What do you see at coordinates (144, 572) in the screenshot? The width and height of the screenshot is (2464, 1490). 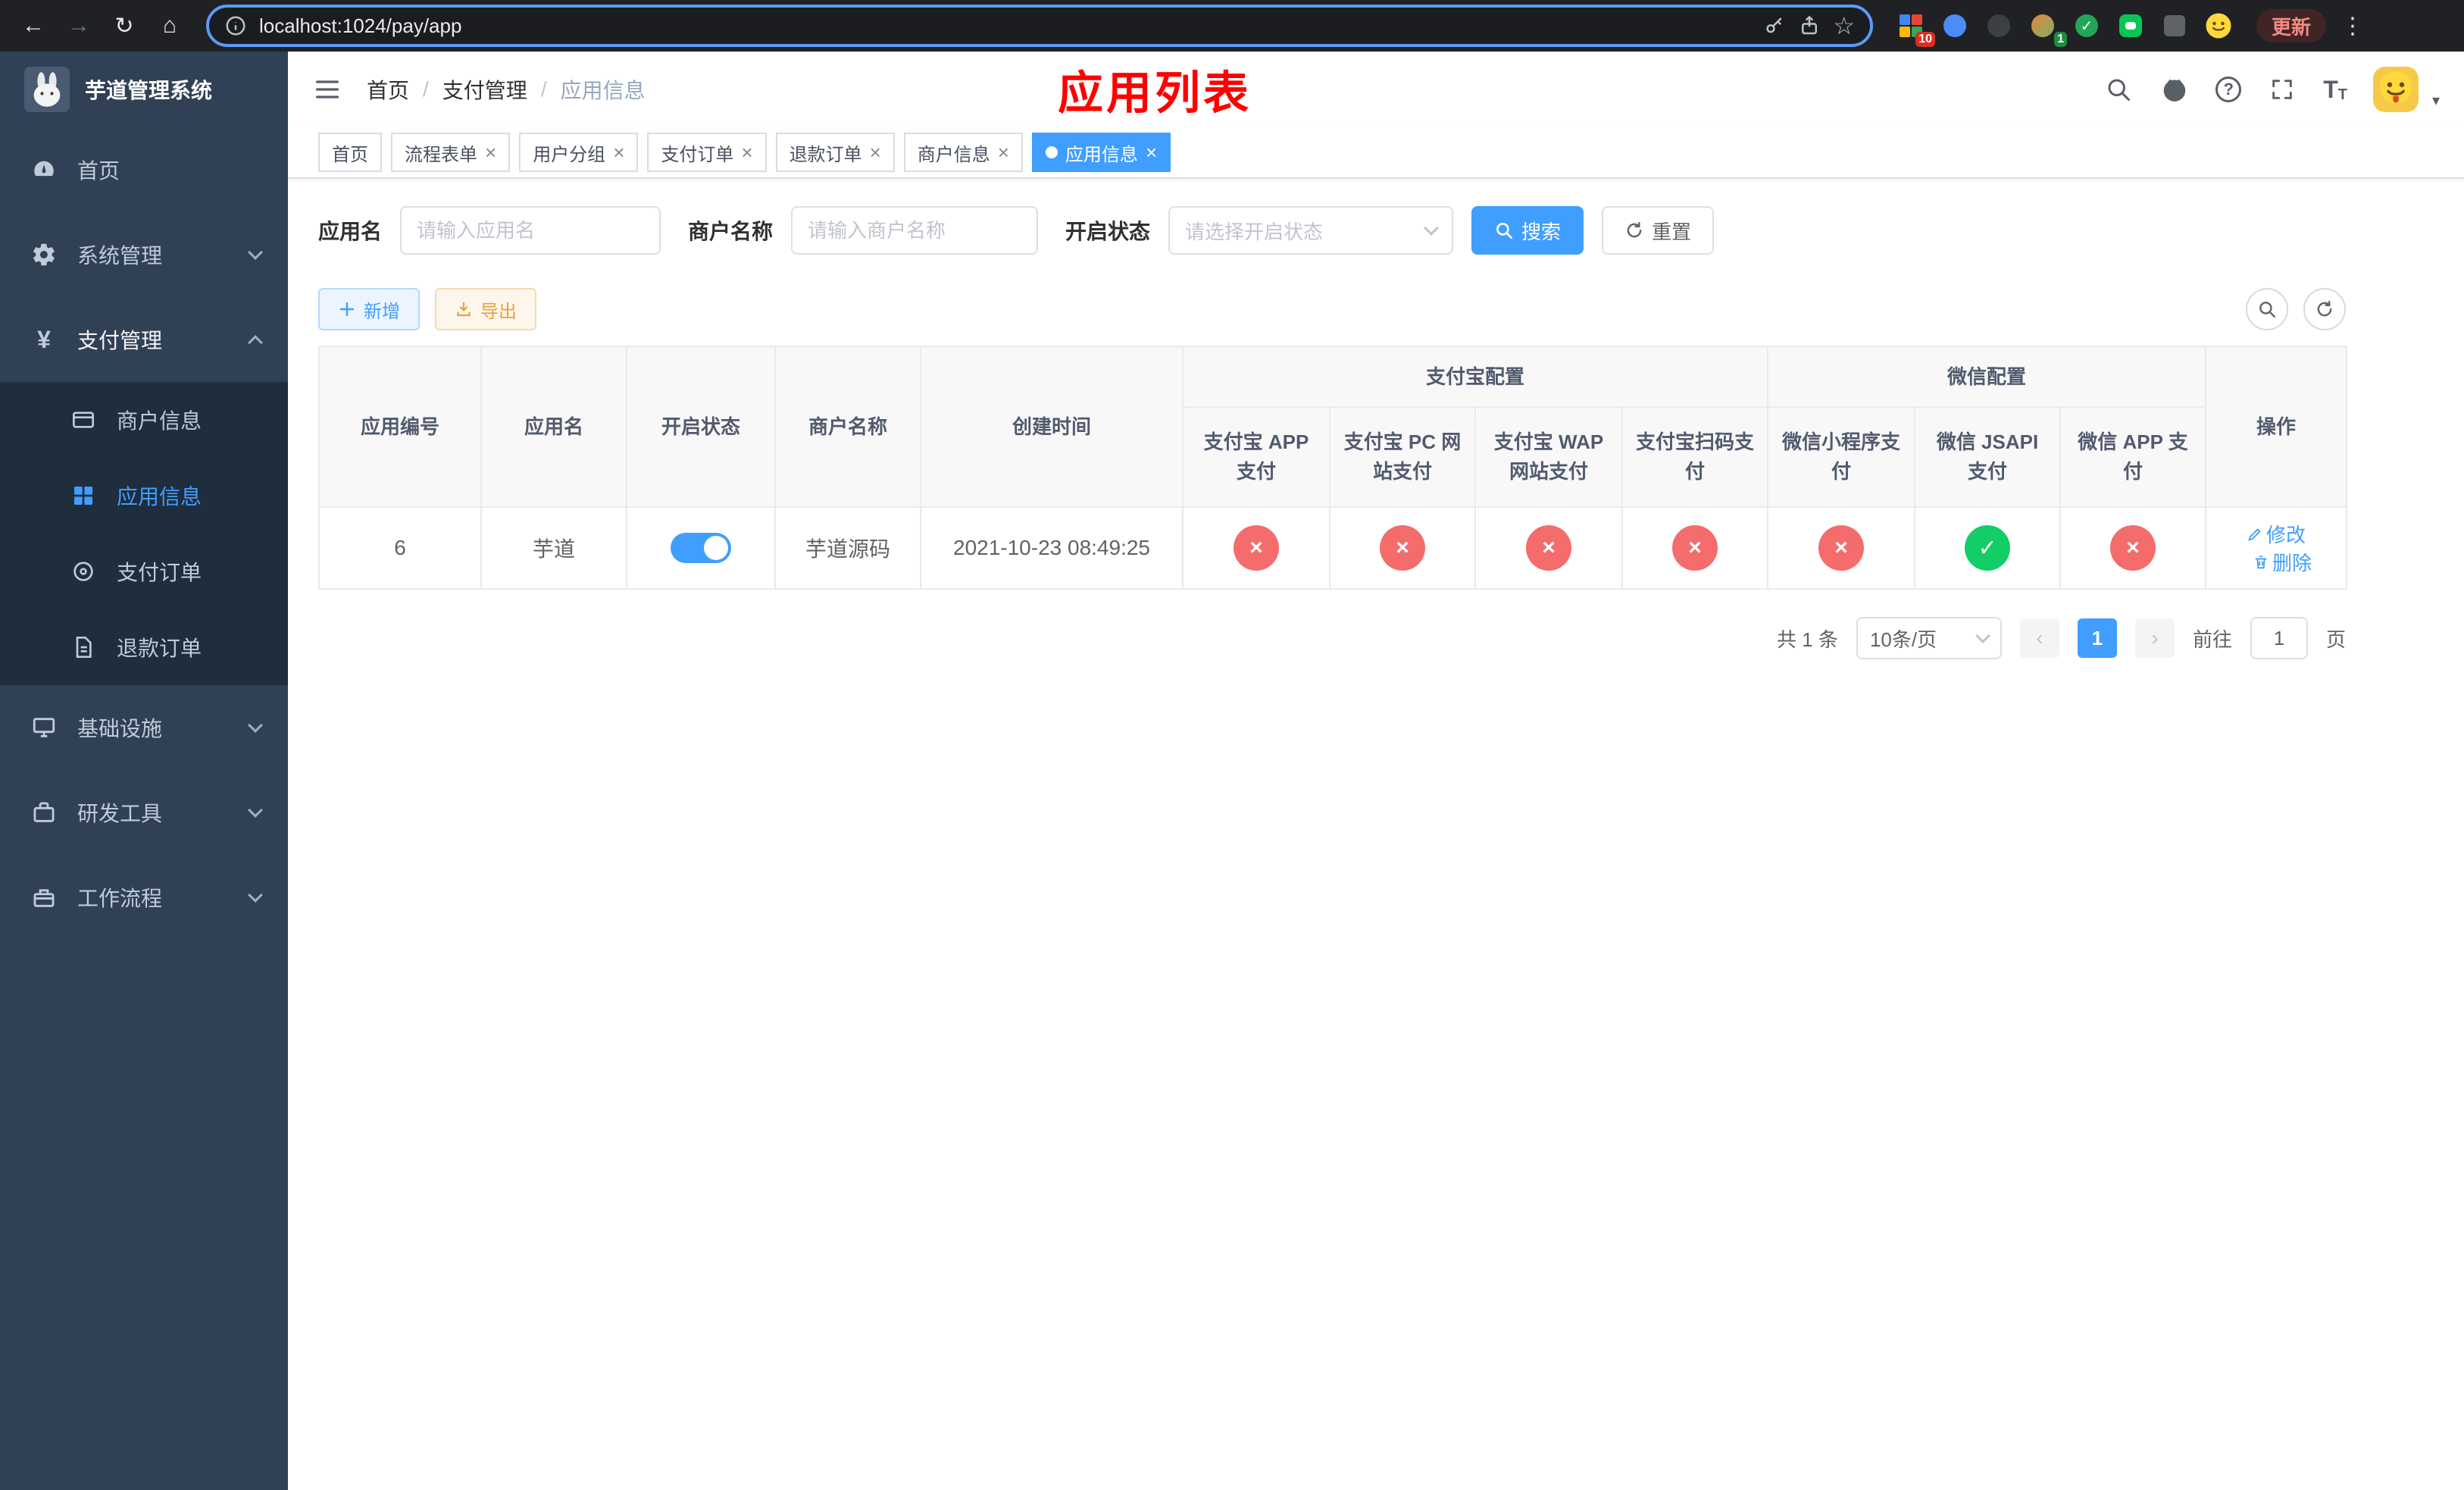 I see `sidebar-item-pay-order: 支付订单` at bounding box center [144, 572].